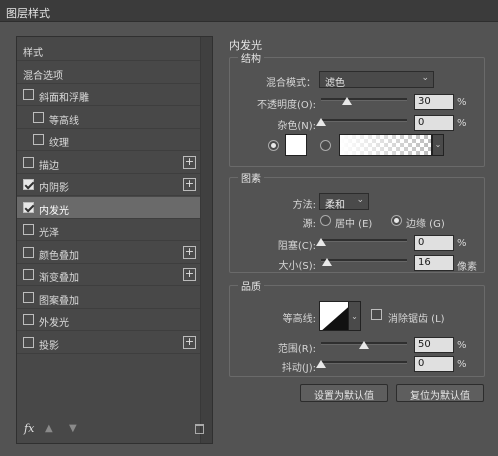 This screenshot has height=456, width=498. Describe the element at coordinates (59, 256) in the screenshot. I see `style-item-label: 颜色叠加` at that location.